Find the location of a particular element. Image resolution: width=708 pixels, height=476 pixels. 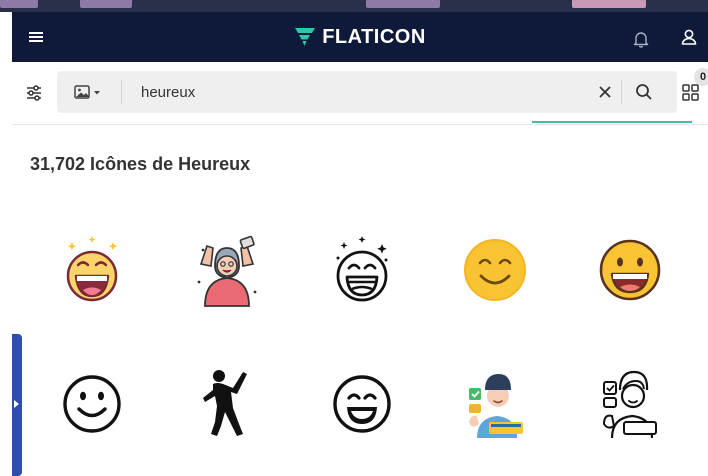

sidebar-toggle-tab is located at coordinates (17, 405).